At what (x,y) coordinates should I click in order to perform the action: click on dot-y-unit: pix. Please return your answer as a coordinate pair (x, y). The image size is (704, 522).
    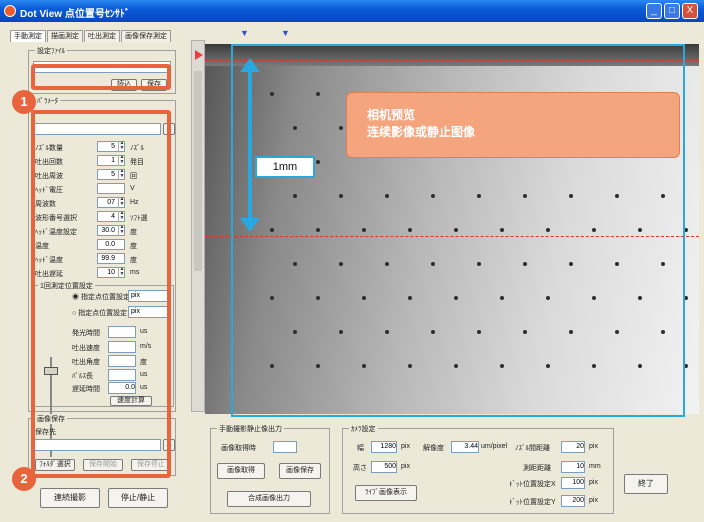
    Looking at the image, I should click on (593, 500).